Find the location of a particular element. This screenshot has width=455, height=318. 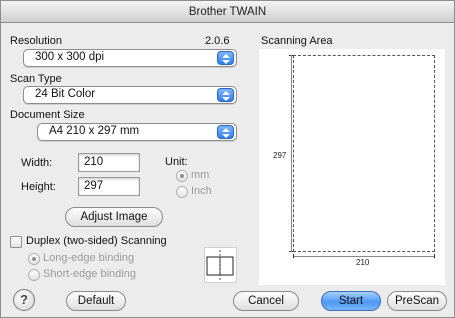

document-size-value: A4 210 x 297 mm is located at coordinates (94, 131).